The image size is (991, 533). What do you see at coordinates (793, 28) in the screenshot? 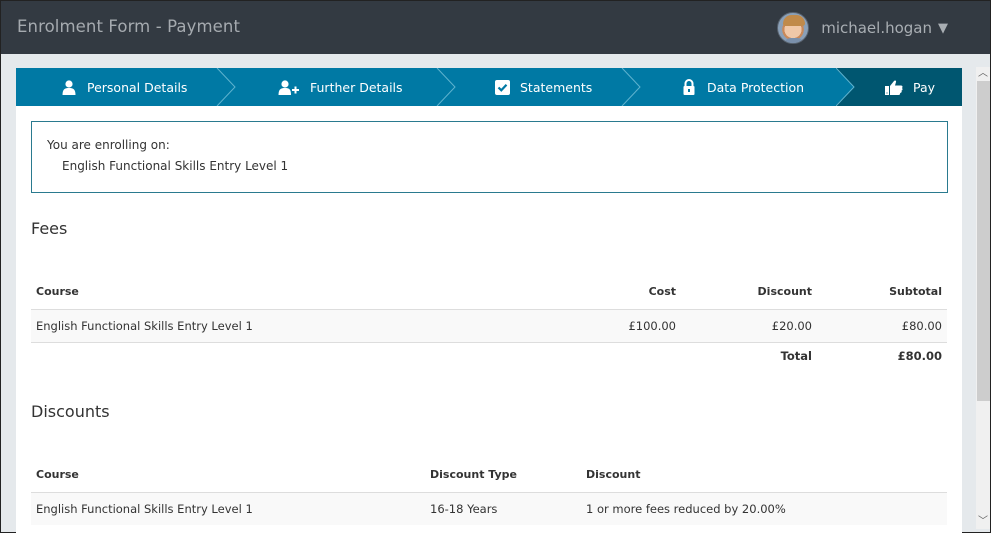
I see `avatar` at bounding box center [793, 28].